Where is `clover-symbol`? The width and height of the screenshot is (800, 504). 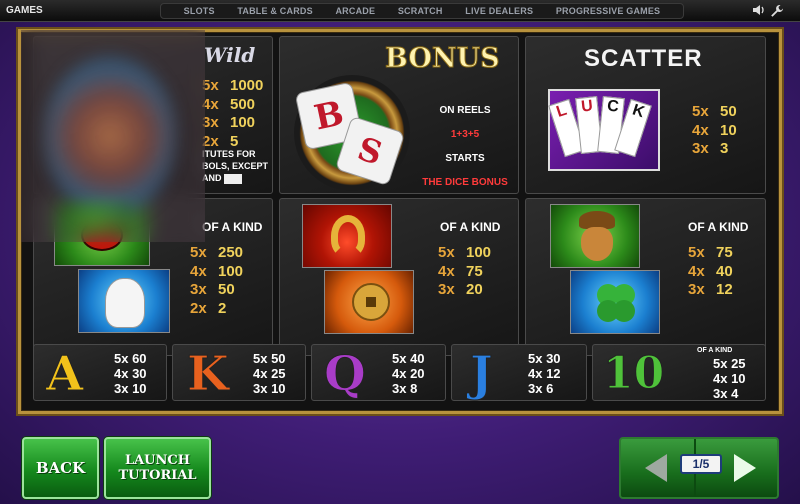 clover-symbol is located at coordinates (615, 302).